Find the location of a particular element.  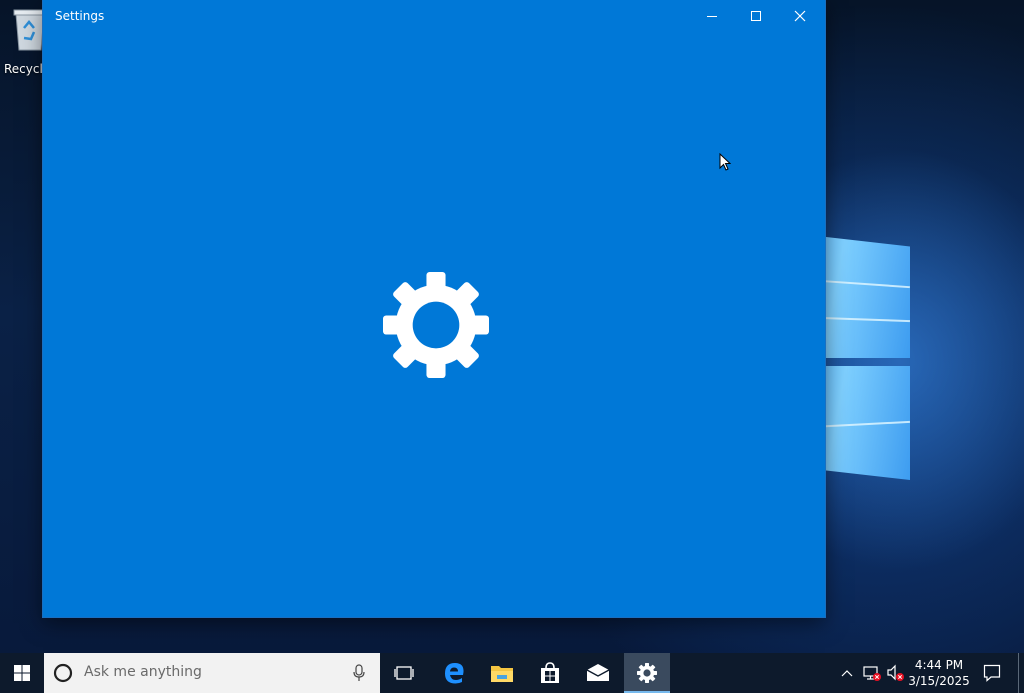

taskbar-clock: 4:44 PM 3/15/2025 is located at coordinates (939, 673).